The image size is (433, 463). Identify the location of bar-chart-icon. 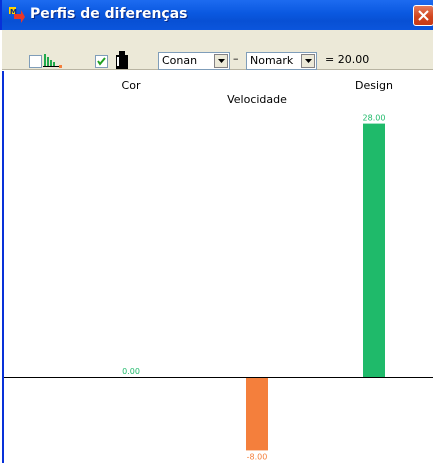
(54, 62).